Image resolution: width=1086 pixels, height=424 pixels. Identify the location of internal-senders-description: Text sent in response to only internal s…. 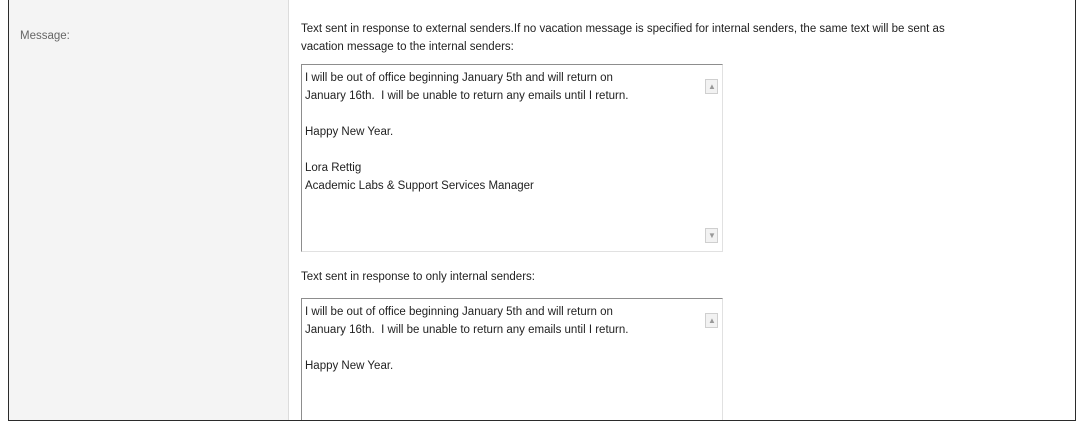
(418, 277).